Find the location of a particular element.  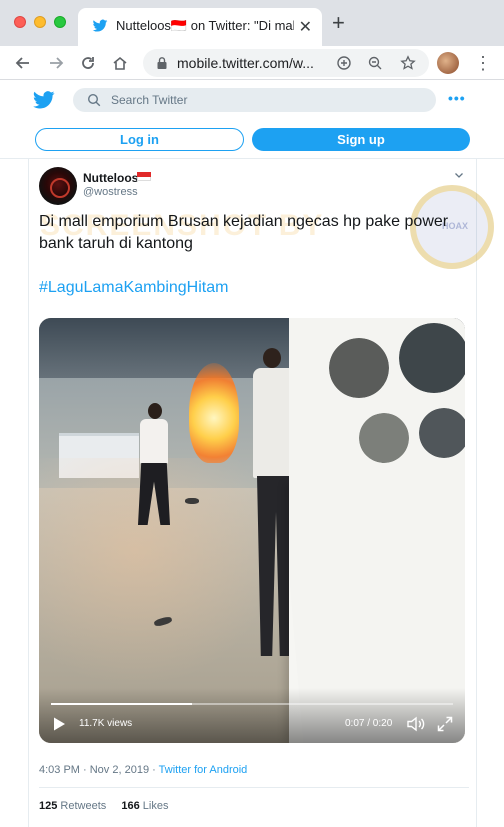

reload-button is located at coordinates (88, 63).